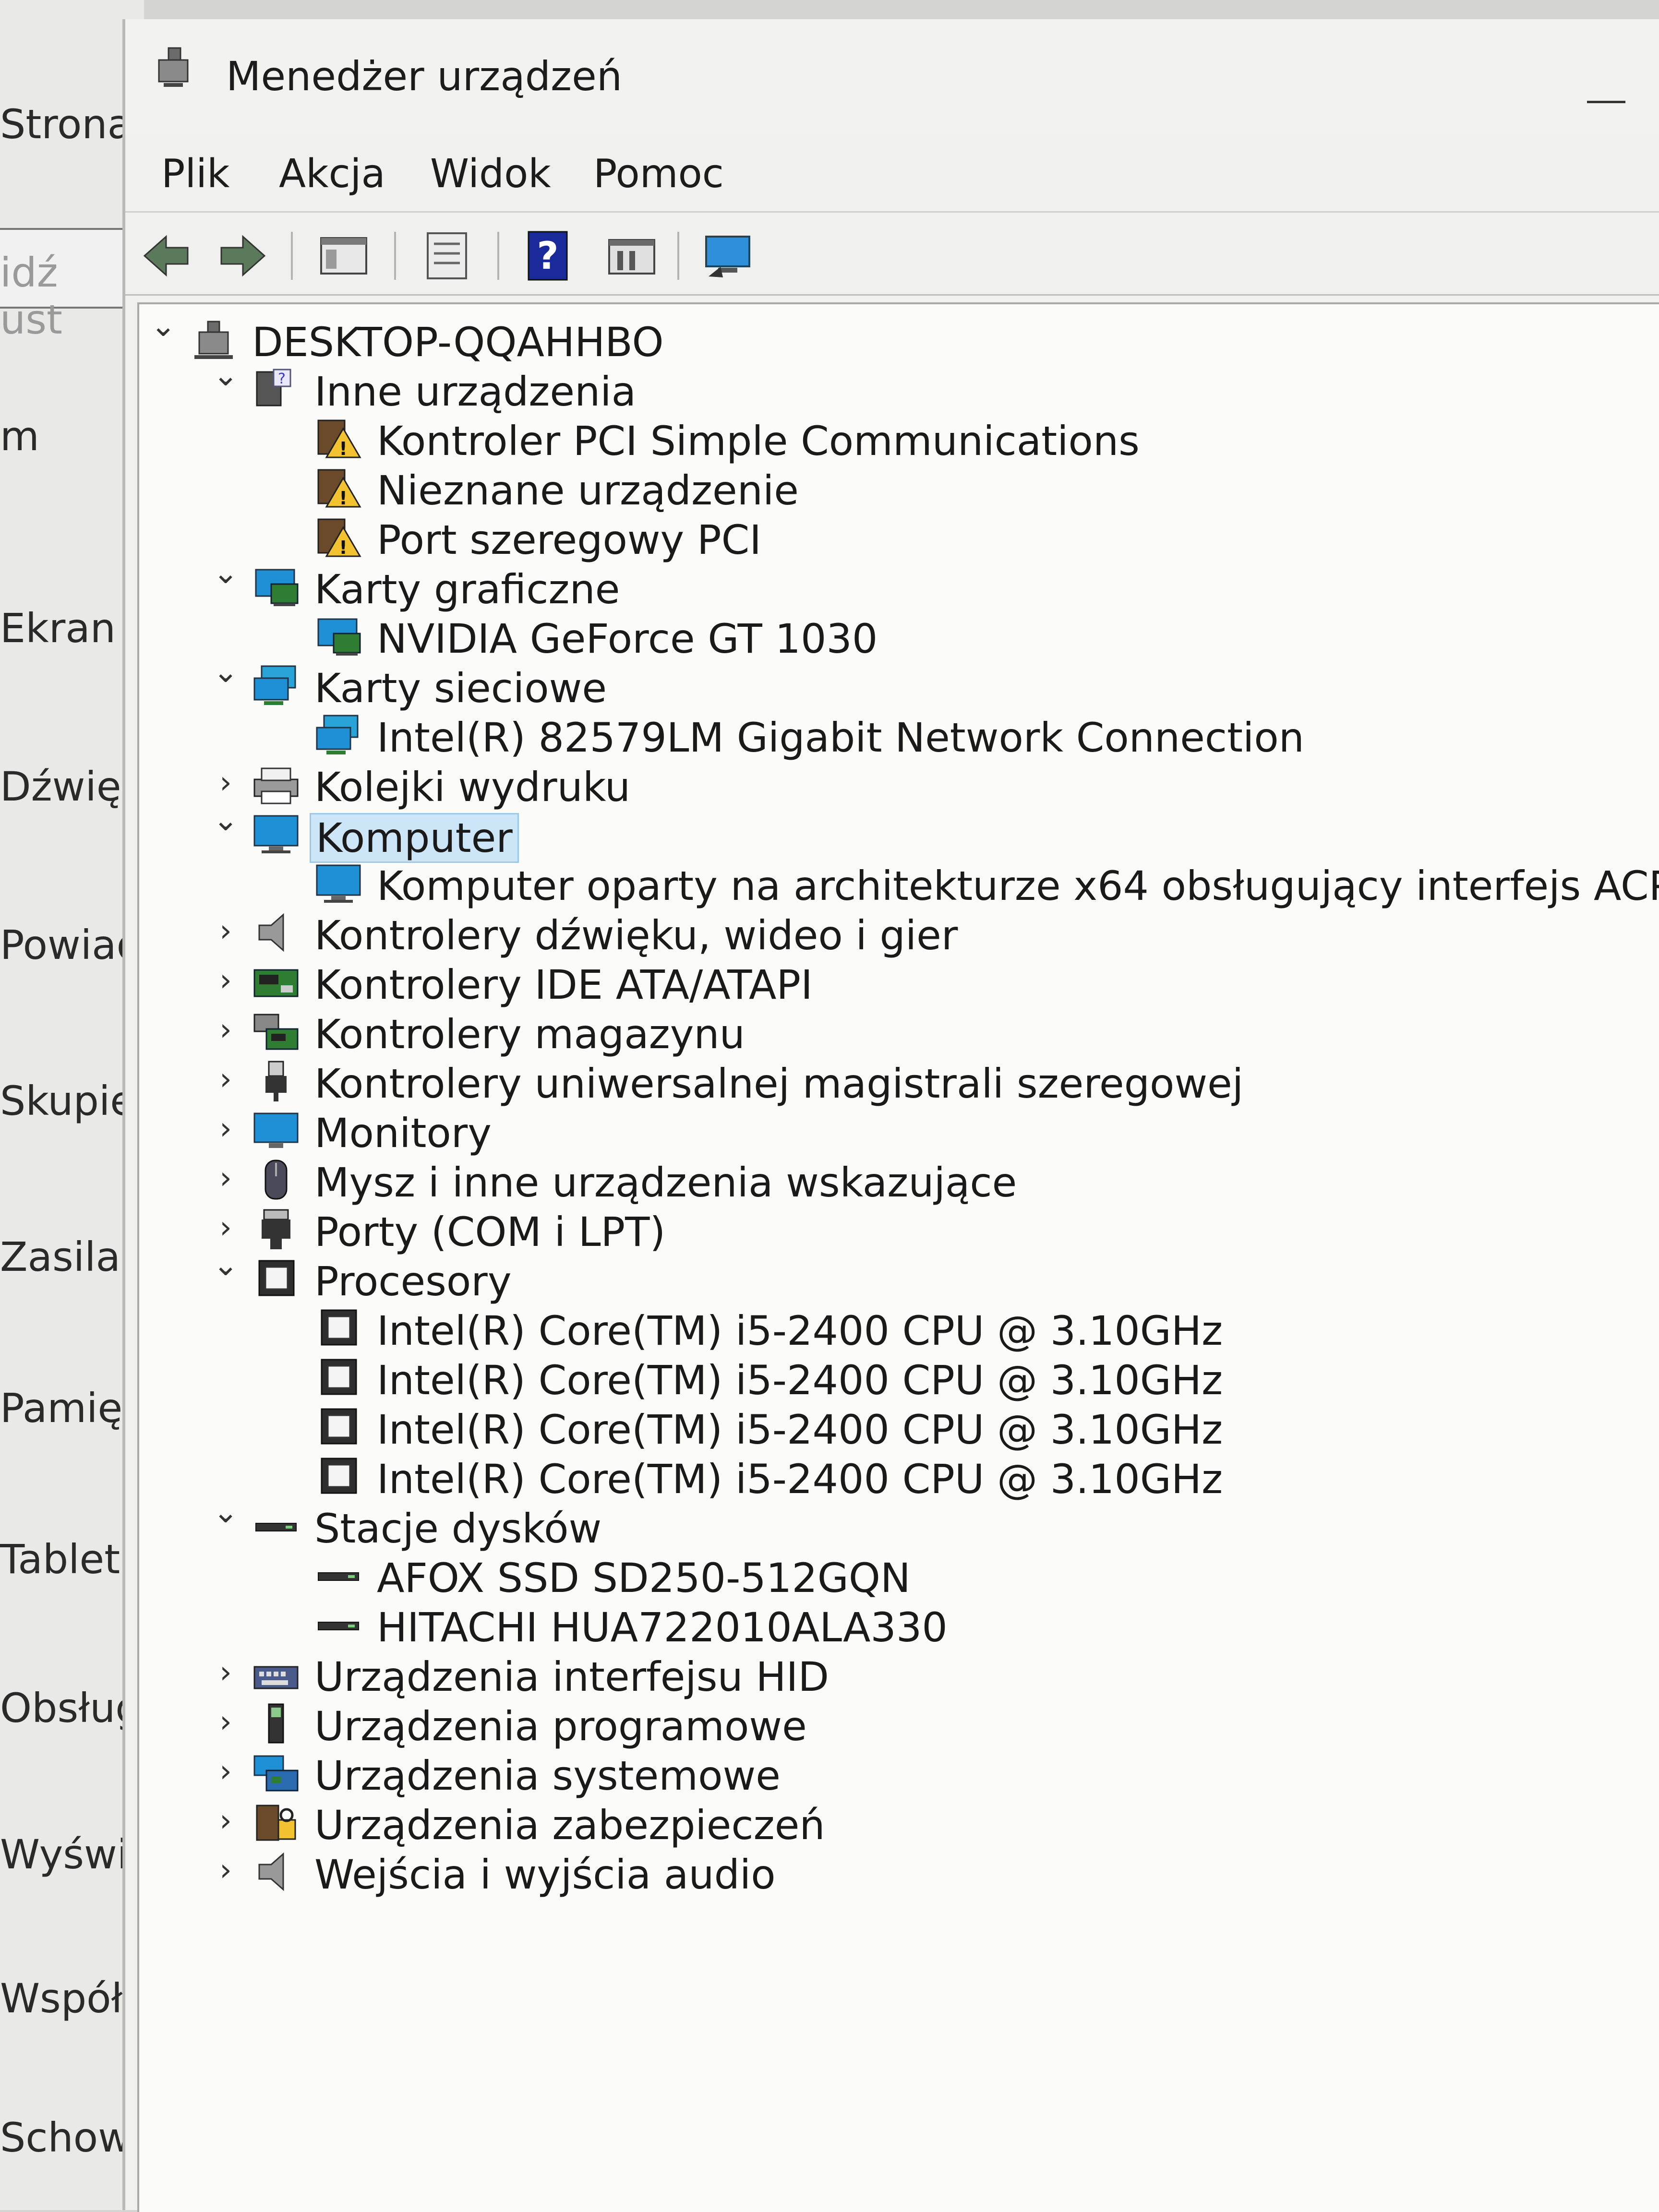  Describe the element at coordinates (883, 1675) in the screenshot. I see `tree-category: › Urządzenia interfejsu HID` at that location.